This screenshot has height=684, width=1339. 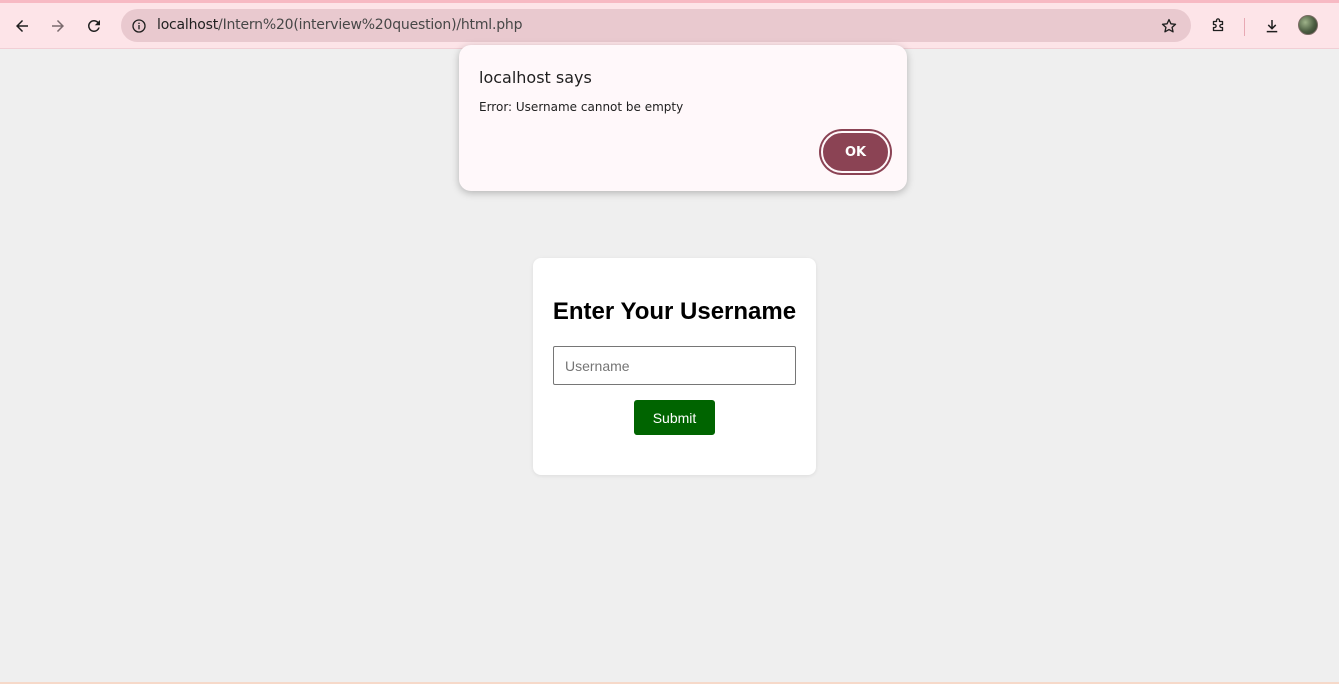 I want to click on username-input, so click(x=674, y=365).